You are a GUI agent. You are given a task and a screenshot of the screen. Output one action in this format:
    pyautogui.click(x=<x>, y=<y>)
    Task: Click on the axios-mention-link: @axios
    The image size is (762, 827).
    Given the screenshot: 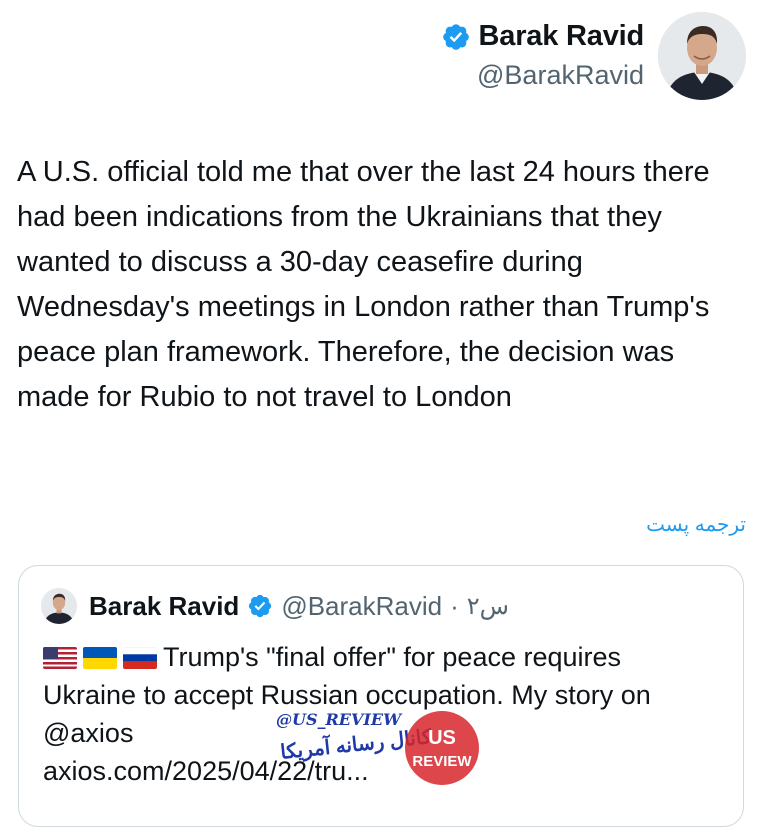 What is the action you would take?
    pyautogui.click(x=388, y=733)
    